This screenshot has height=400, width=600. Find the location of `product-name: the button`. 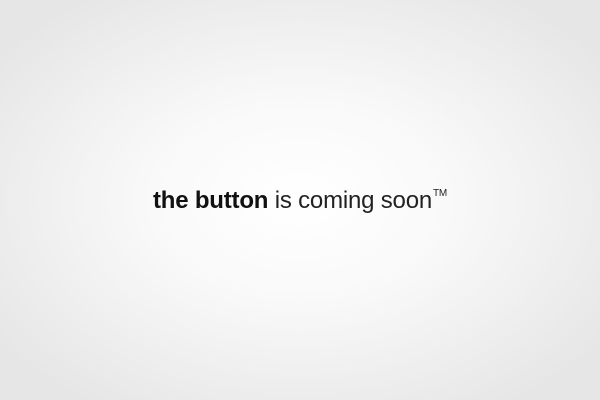

product-name: the button is located at coordinates (210, 200).